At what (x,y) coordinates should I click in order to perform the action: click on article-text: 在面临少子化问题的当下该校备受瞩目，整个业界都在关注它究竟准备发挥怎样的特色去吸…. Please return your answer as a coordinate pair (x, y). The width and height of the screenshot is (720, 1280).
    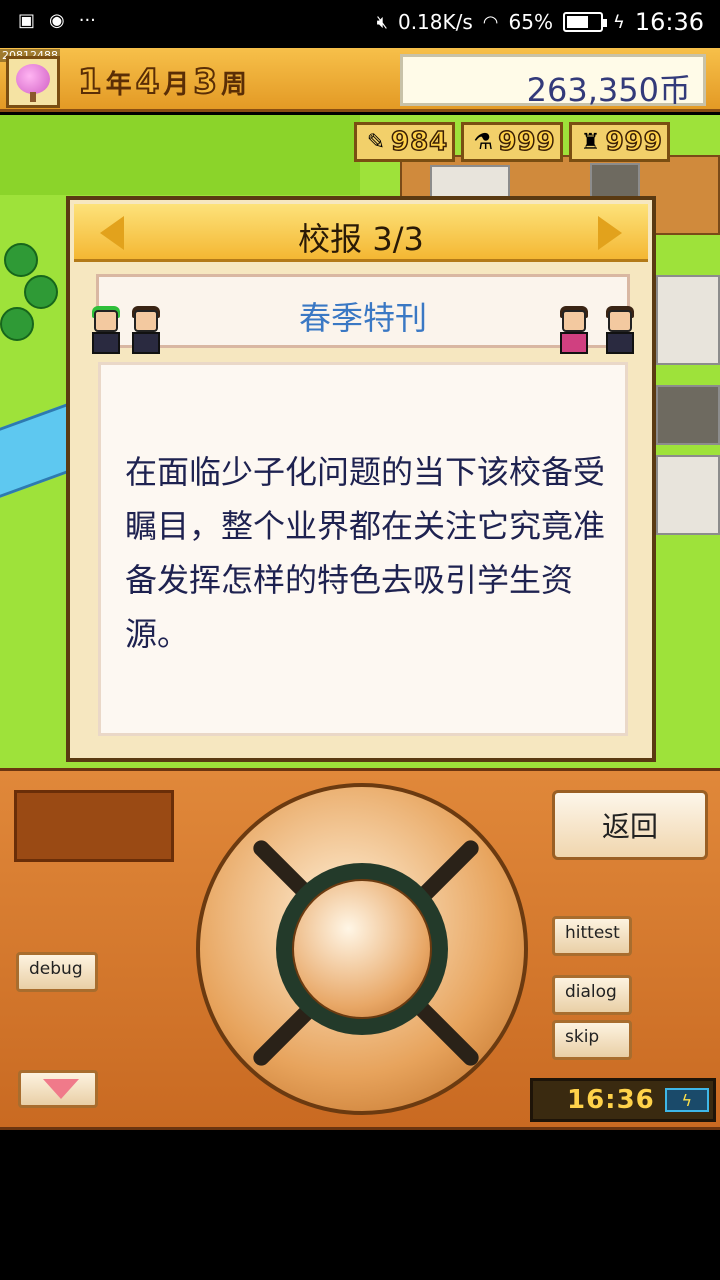
    Looking at the image, I should click on (365, 553).